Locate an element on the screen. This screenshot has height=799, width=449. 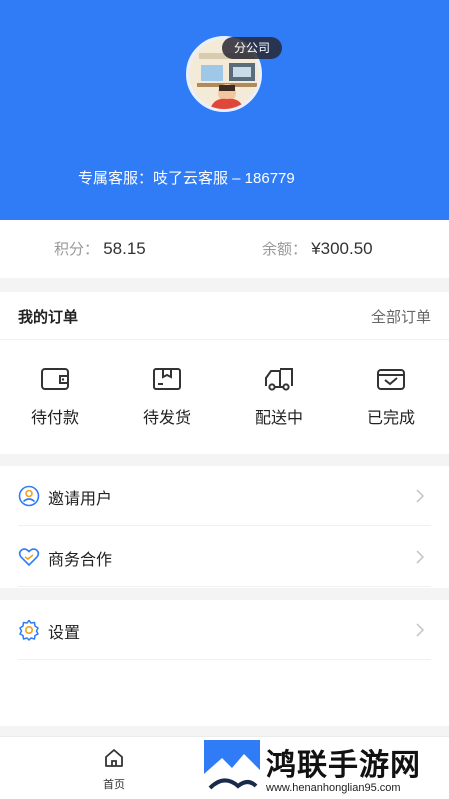
site-watermark: 鸿联手游网 www.henanhonglian95.com is located at coordinates (326, 769).